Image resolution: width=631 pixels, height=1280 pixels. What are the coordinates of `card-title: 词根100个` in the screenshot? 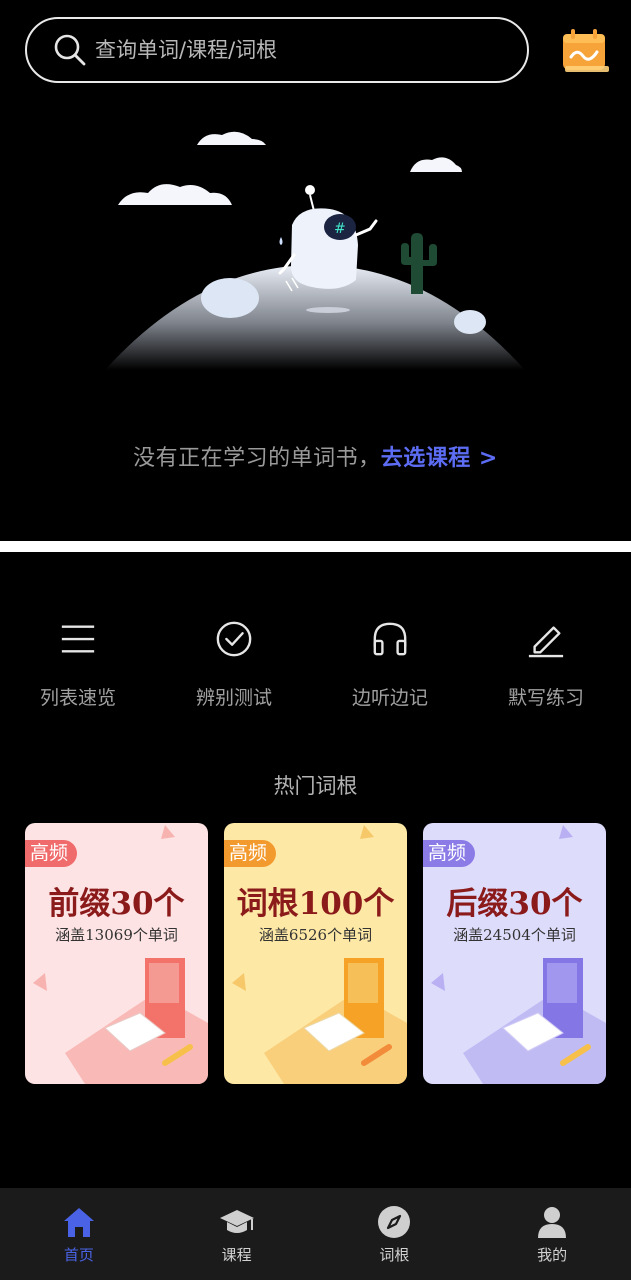 It's located at (315, 904).